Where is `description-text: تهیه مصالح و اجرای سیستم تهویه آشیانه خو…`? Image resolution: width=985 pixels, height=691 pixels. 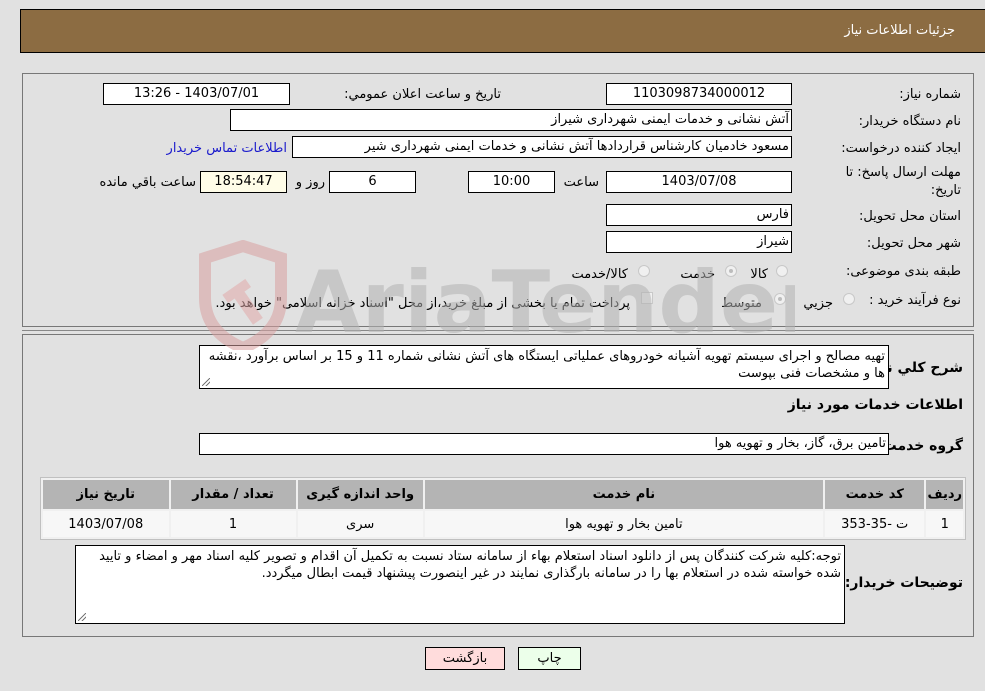 description-text: تهیه مصالح و اجرای سیستم تهویه آشیانه خو… is located at coordinates (546, 365).